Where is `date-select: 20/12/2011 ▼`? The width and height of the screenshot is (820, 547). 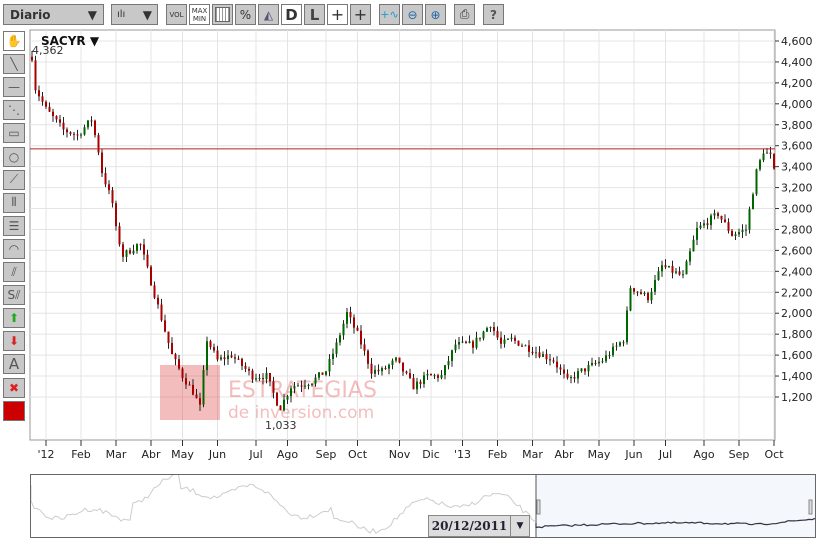 date-select: 20/12/2011 ▼ is located at coordinates (479, 526).